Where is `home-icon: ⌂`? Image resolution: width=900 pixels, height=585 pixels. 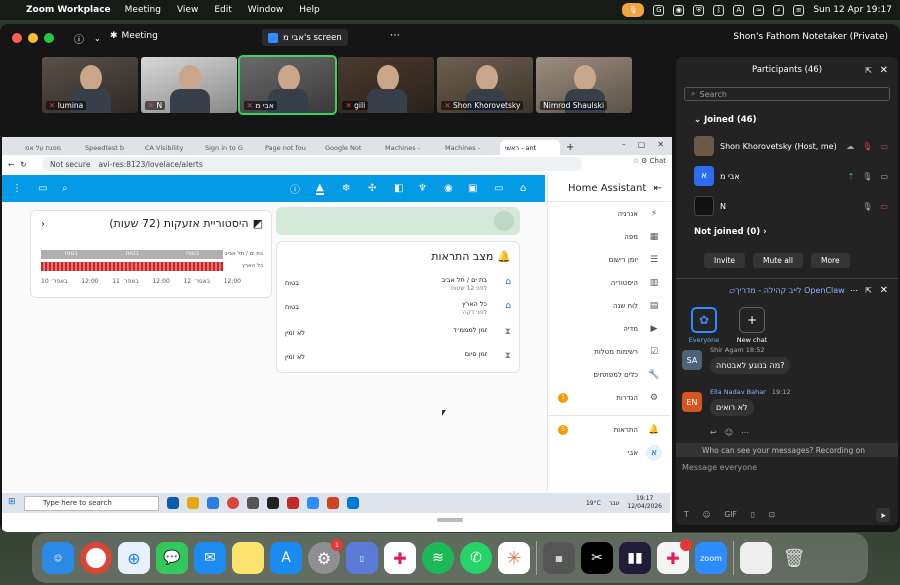
home-icon: ⌂ is located at coordinates (523, 188).